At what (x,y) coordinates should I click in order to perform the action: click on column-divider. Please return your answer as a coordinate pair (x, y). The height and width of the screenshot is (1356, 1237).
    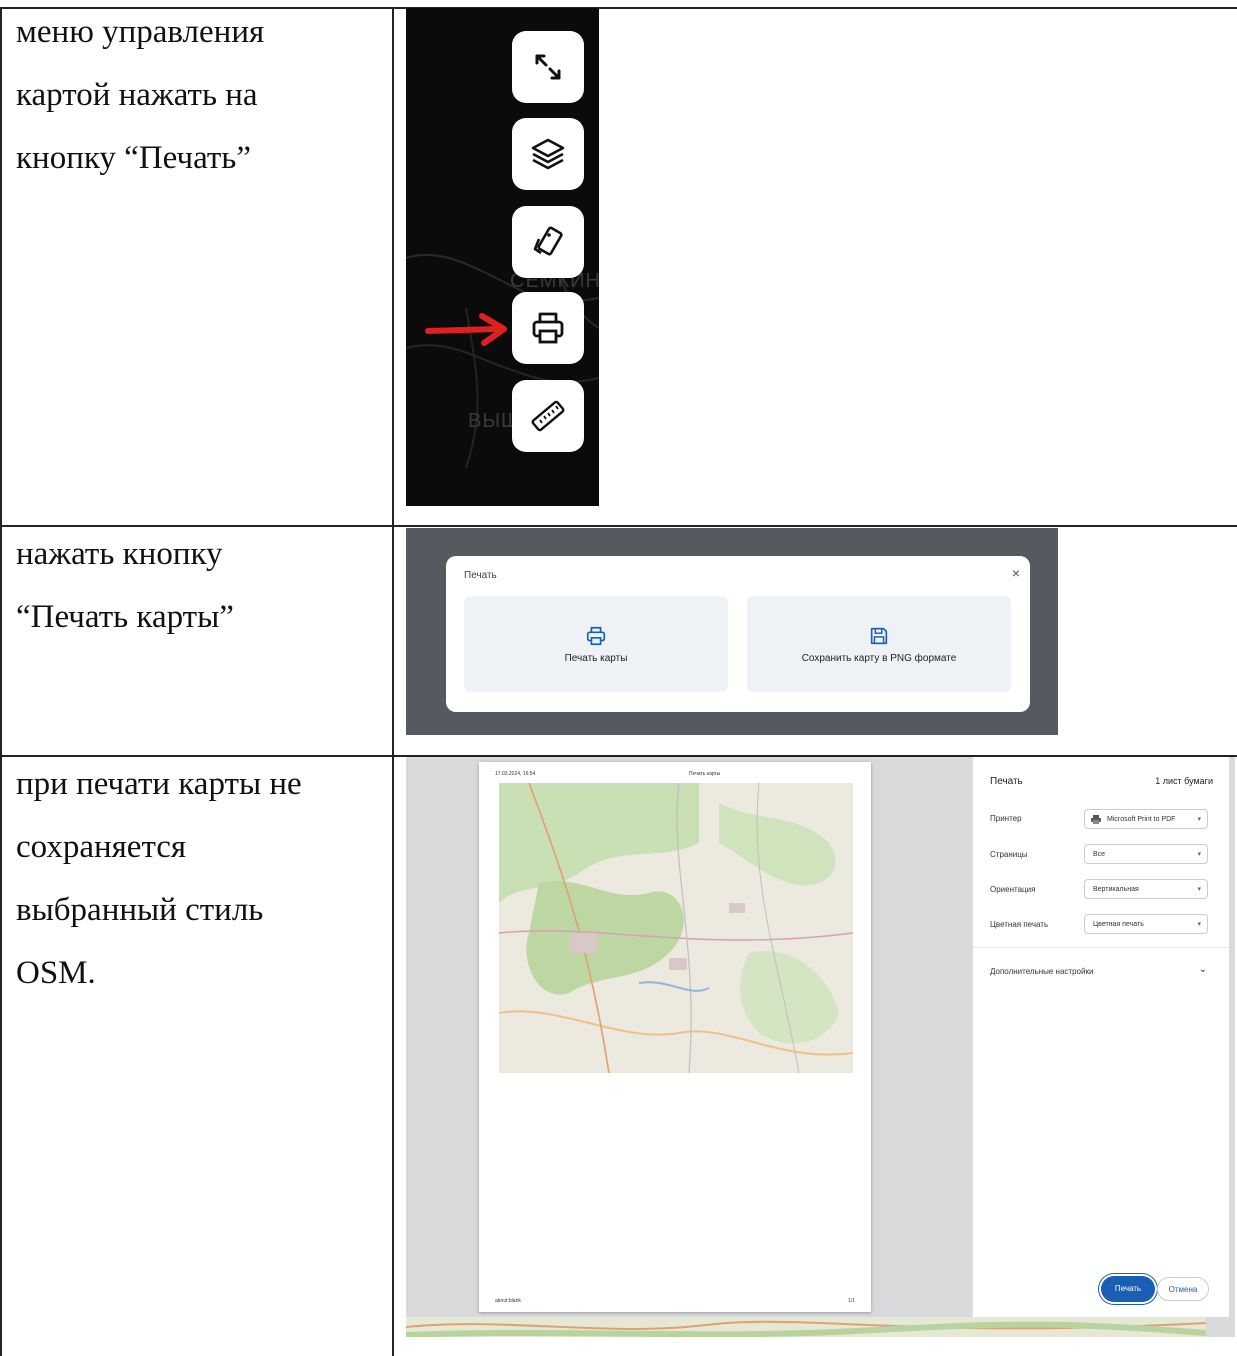
    Looking at the image, I should click on (393, 681).